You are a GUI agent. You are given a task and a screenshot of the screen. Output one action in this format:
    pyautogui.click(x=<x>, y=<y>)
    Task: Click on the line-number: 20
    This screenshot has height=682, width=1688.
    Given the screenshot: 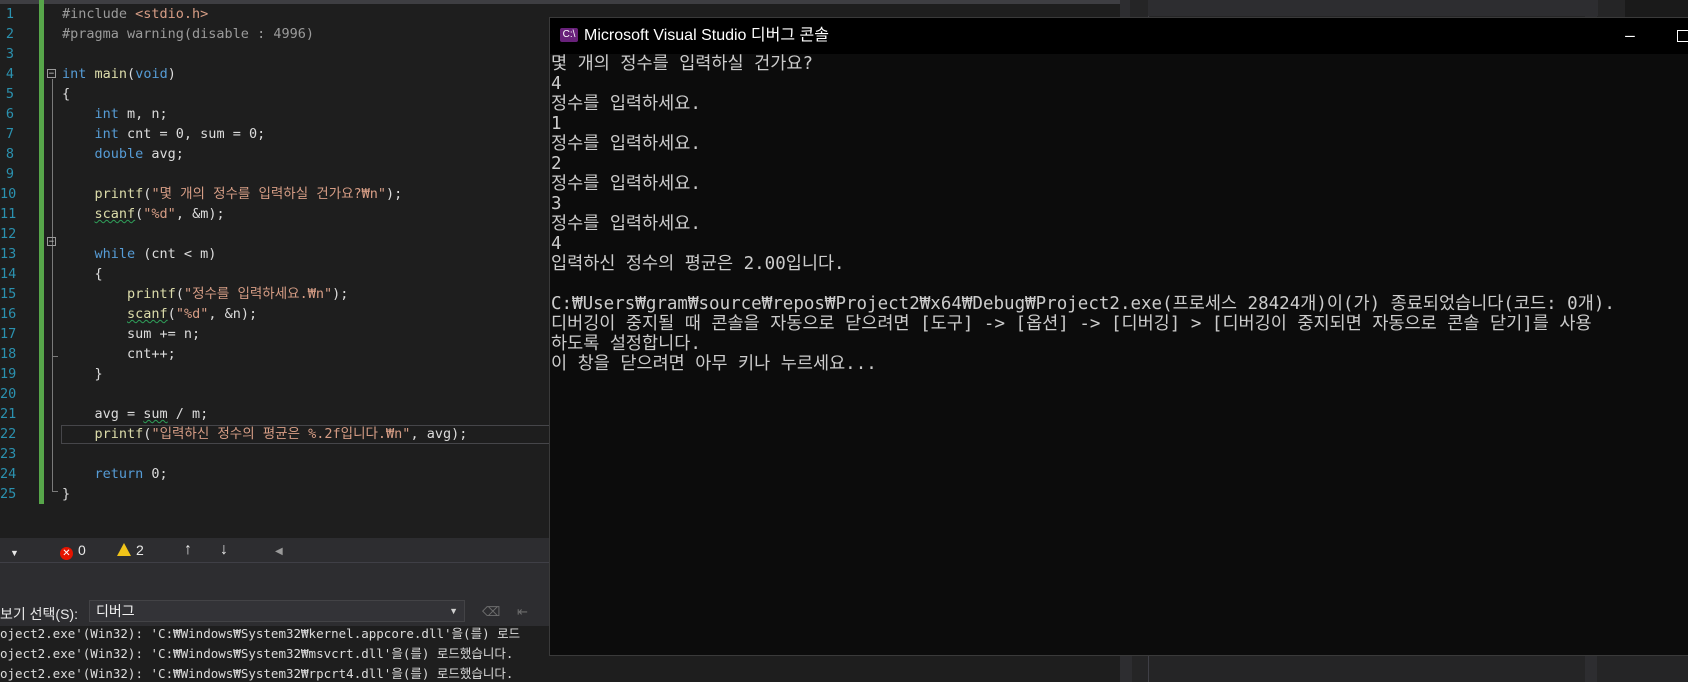 What is the action you would take?
    pyautogui.click(x=8, y=394)
    